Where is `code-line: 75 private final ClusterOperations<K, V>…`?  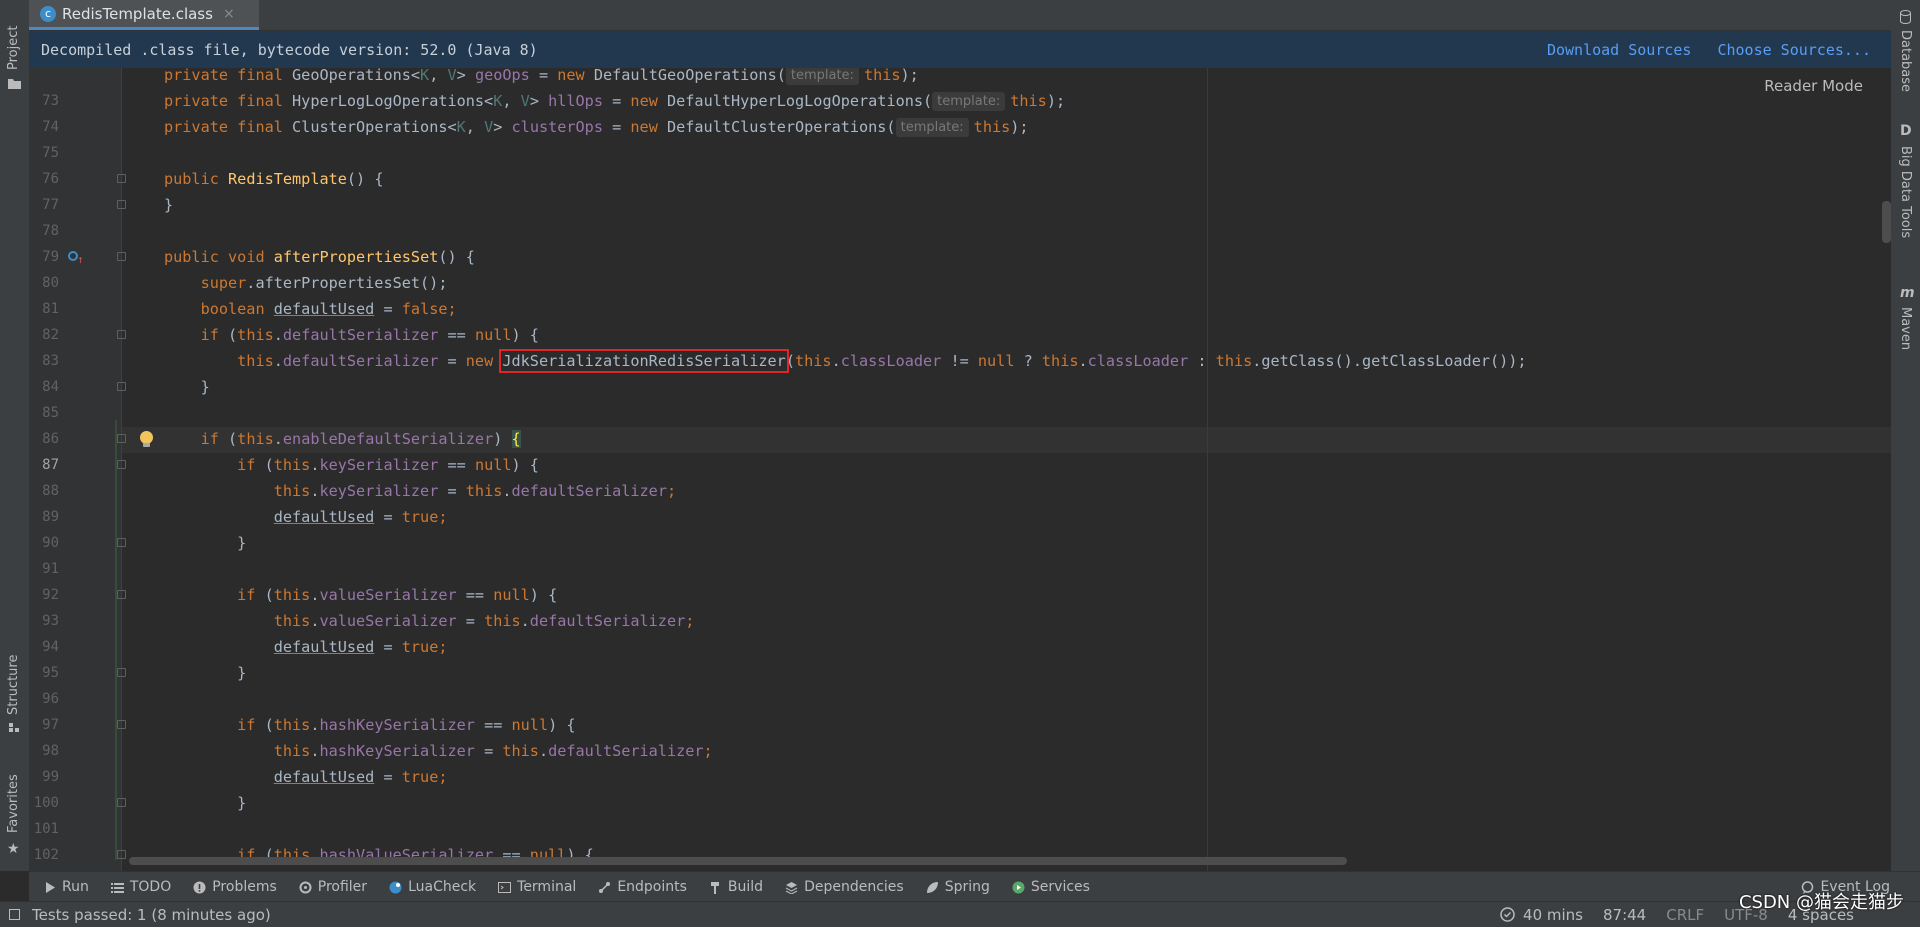 code-line: 75 private final ClusterOperations<K, V>… is located at coordinates (960, 137).